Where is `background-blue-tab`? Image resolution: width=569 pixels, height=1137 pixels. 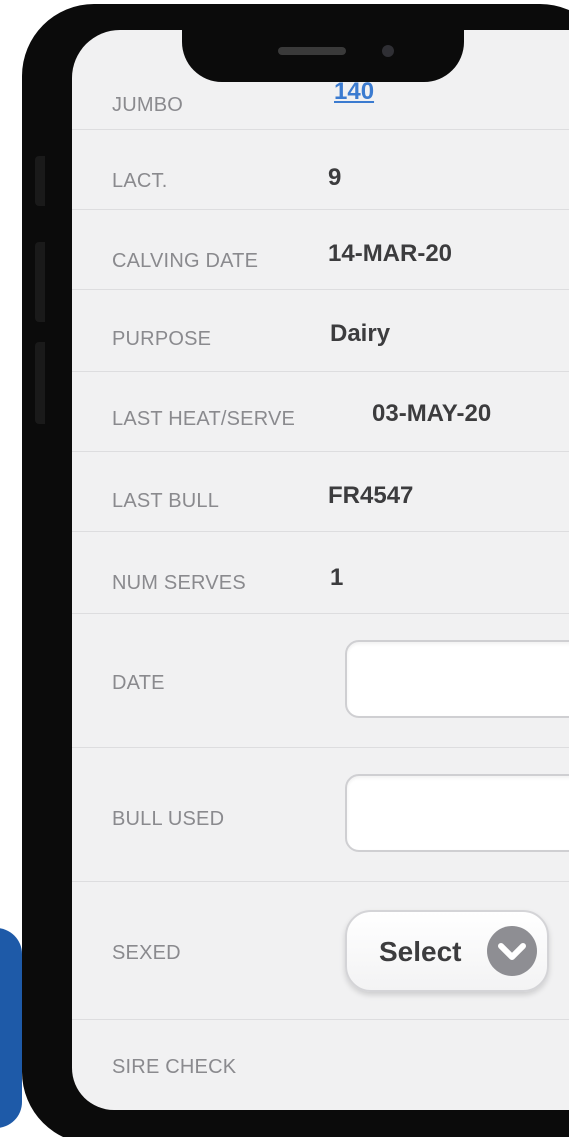
background-blue-tab is located at coordinates (11, 1028).